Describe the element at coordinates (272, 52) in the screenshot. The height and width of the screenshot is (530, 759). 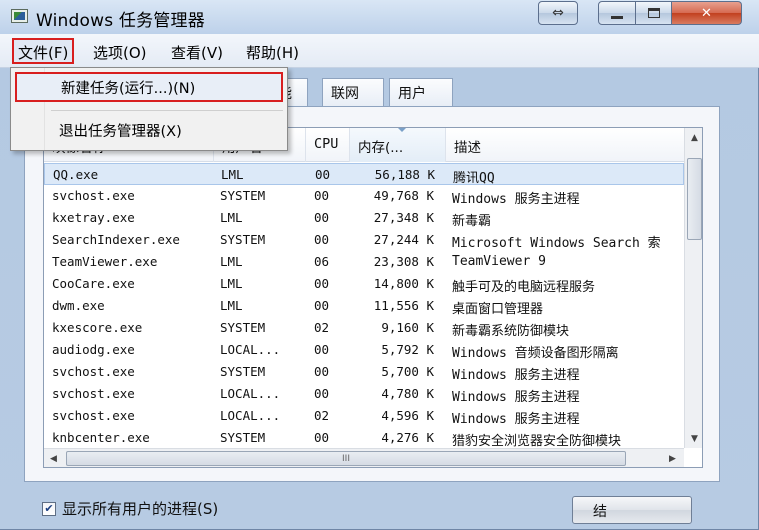
I see `menu-help: 帮助(H)` at that location.